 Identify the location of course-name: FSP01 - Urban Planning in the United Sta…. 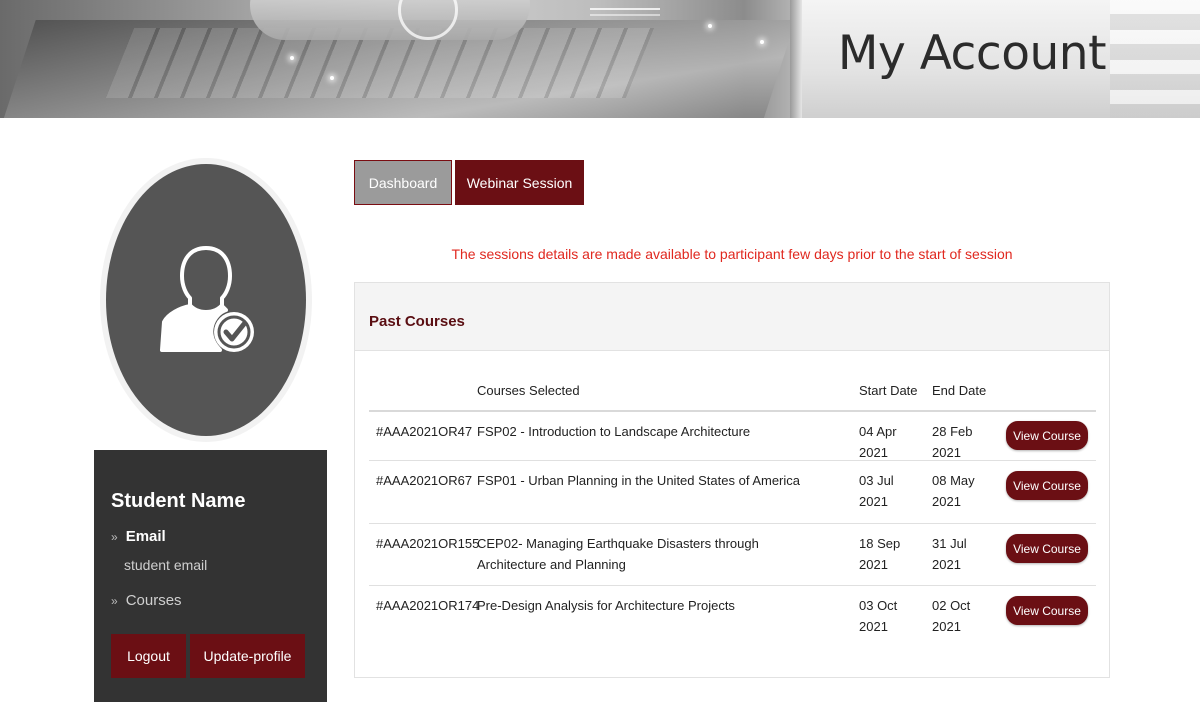
(639, 480).